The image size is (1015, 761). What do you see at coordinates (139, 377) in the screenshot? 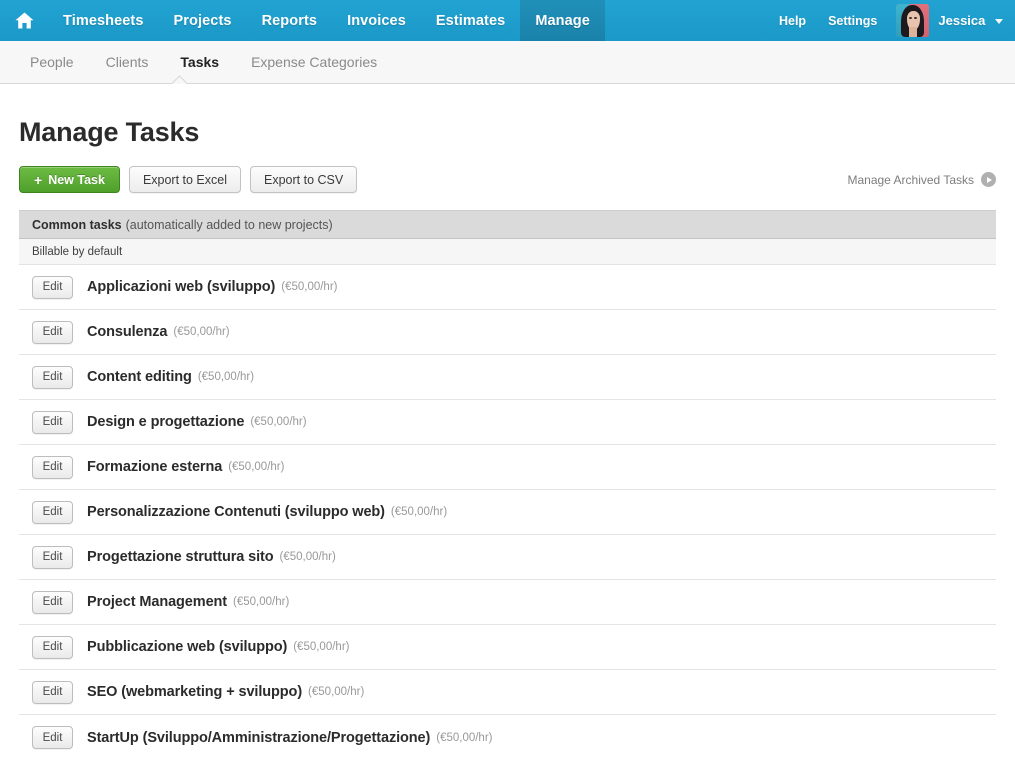
I see `task-name: Content editing` at bounding box center [139, 377].